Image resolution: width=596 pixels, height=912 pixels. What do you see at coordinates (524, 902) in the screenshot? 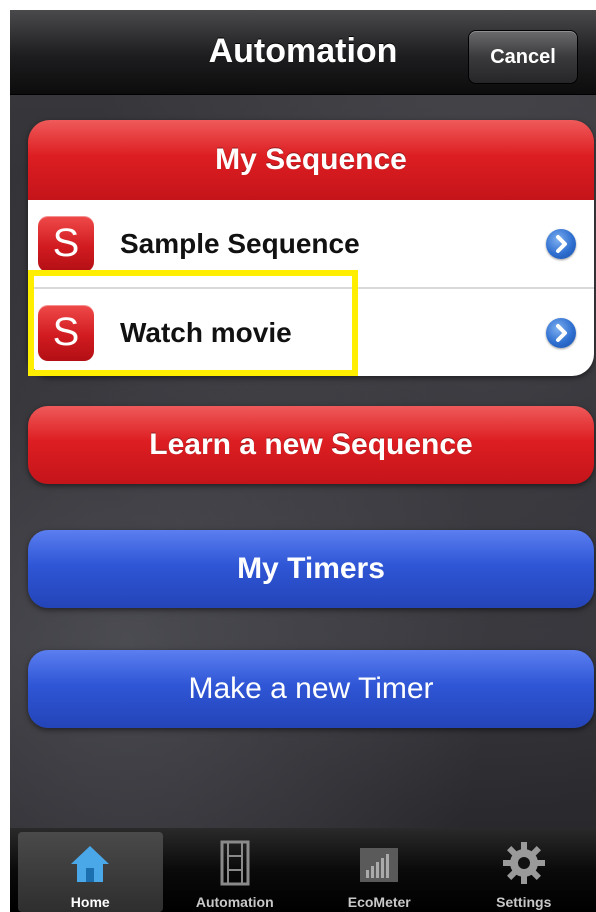
I see `tab-label: Settings` at bounding box center [524, 902].